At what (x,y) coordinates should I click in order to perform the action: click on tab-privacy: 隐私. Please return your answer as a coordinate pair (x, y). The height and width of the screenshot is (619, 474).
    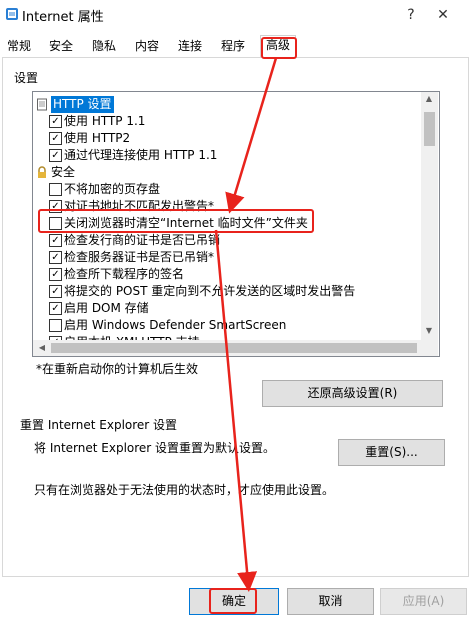
    Looking at the image, I should click on (104, 46).